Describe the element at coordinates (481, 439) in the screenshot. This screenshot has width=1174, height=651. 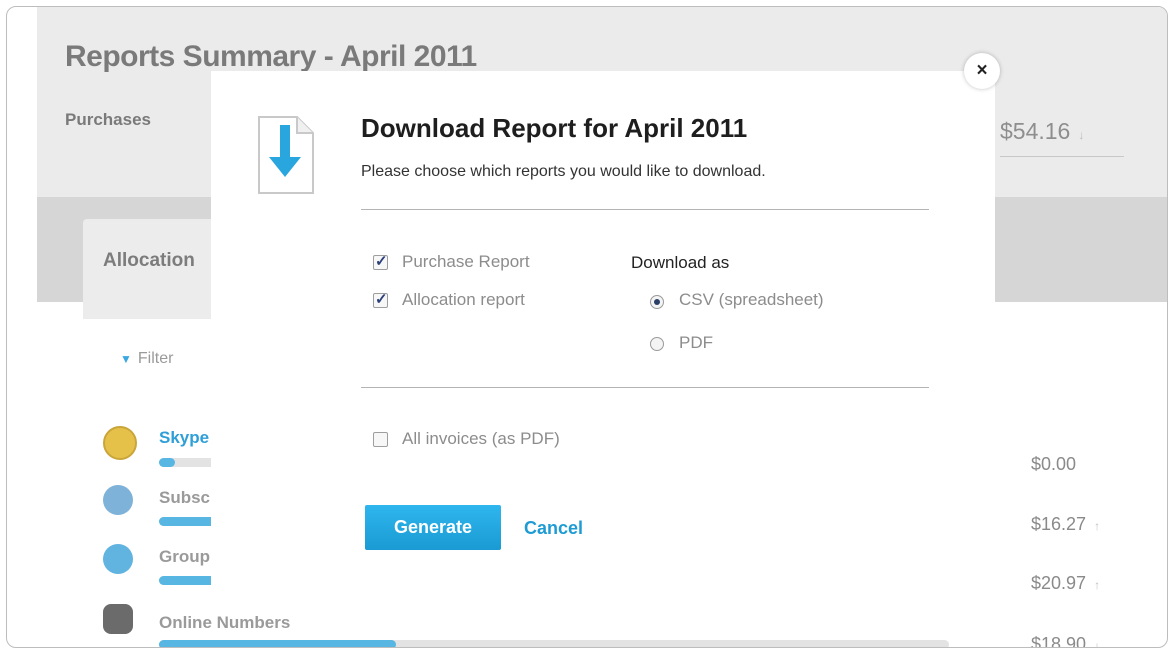
I see `all-invoices-label: All invoices (as PDF)` at that location.